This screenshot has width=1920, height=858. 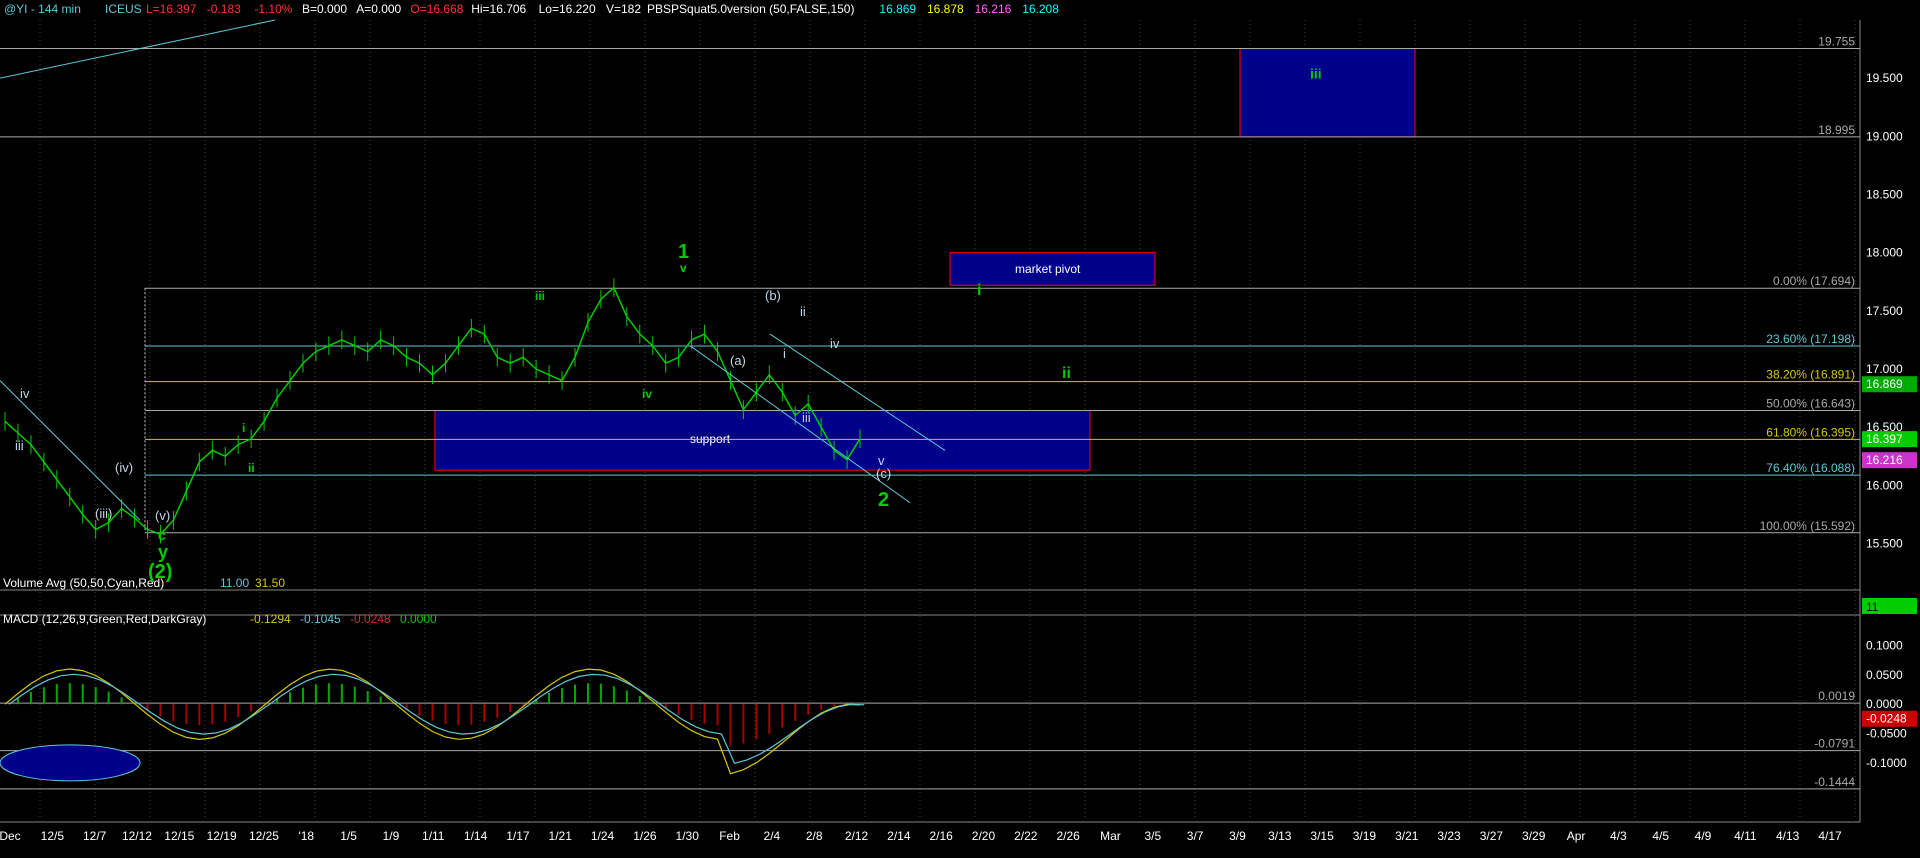 I want to click on x-axis-label: 1/5, so click(x=348, y=836).